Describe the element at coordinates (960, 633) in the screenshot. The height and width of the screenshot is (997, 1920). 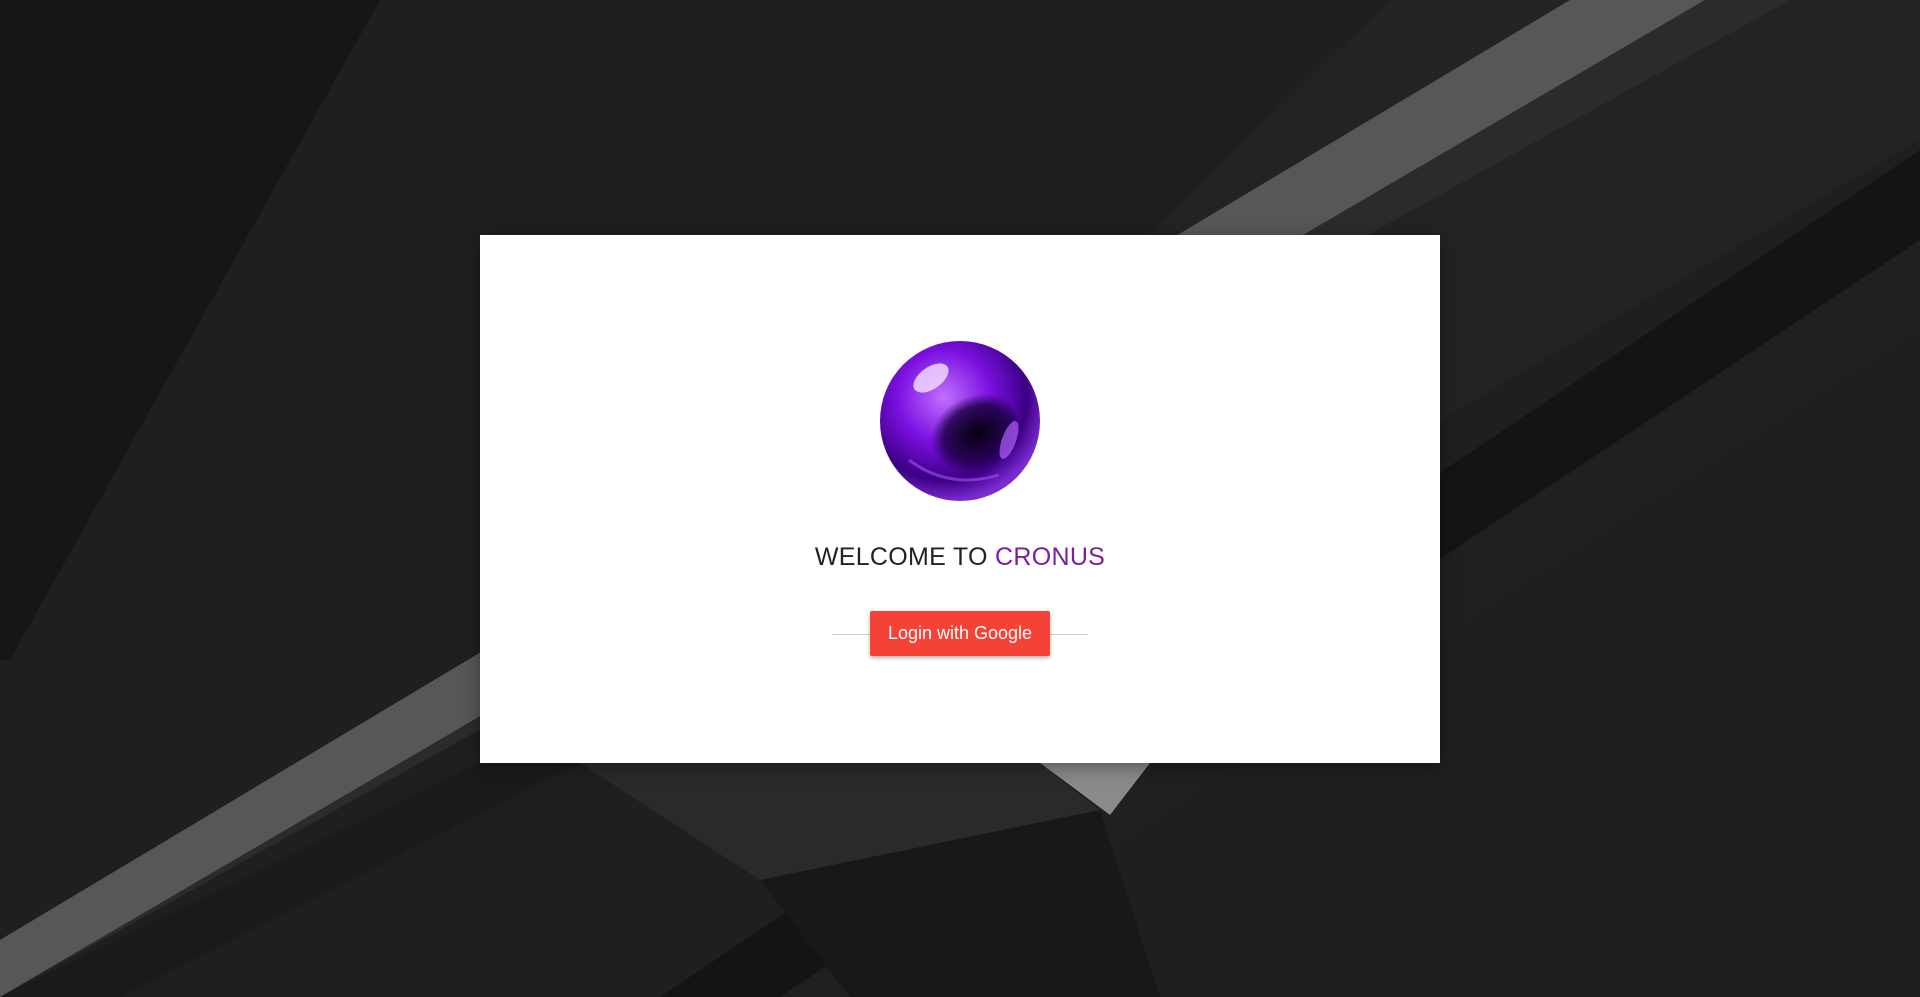
I see `login-with-google-button: Login with Google` at that location.